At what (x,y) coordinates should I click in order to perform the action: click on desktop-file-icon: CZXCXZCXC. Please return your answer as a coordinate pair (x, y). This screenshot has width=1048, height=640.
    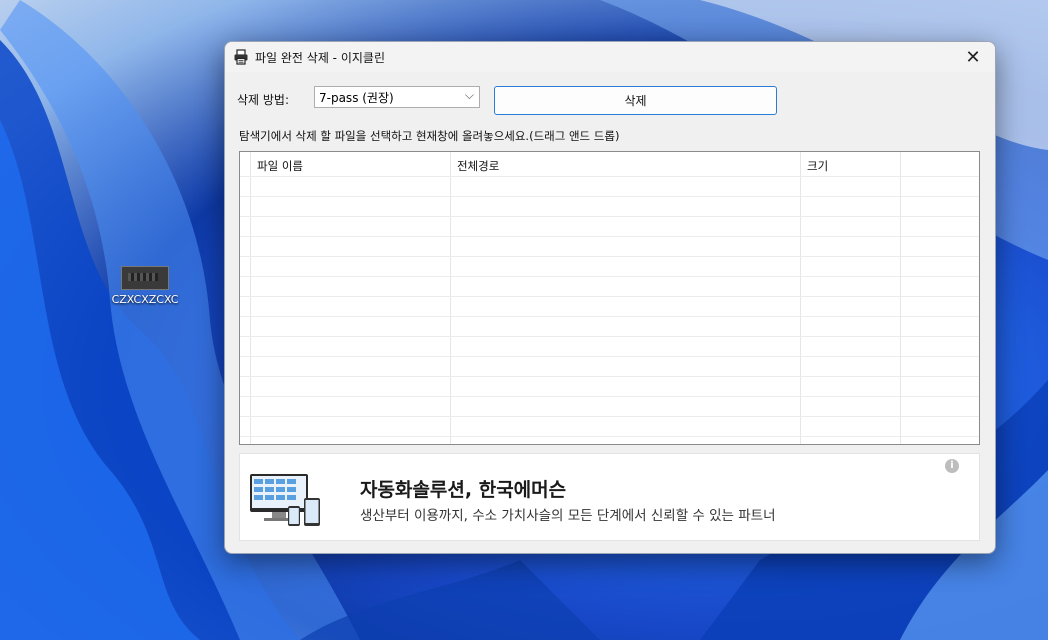
    Looking at the image, I should click on (145, 284).